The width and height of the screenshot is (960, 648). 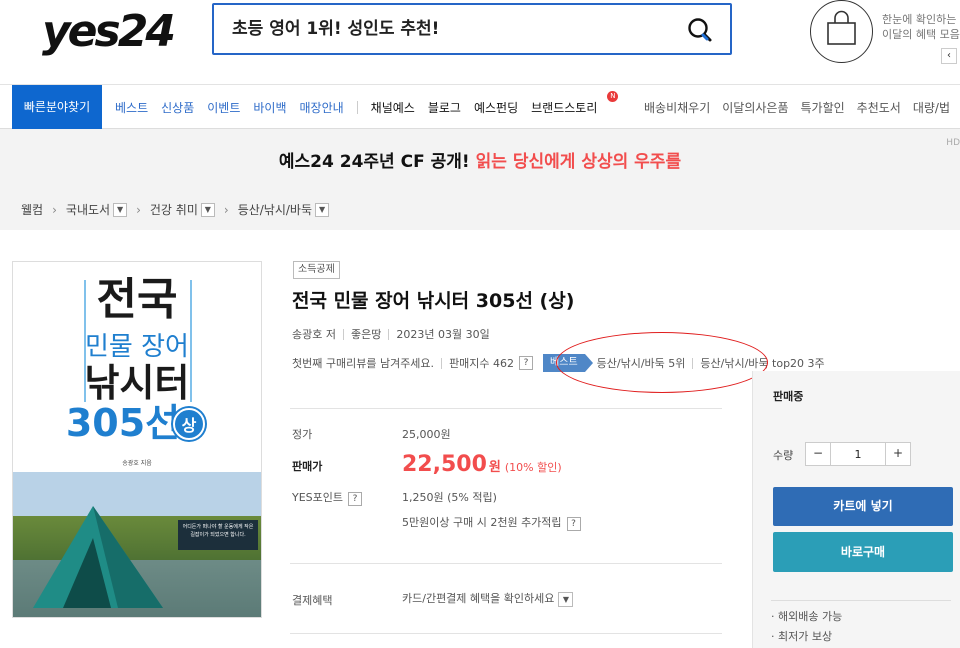 What do you see at coordinates (863, 552) in the screenshot?
I see `buy-now-button: 바로구매` at bounding box center [863, 552].